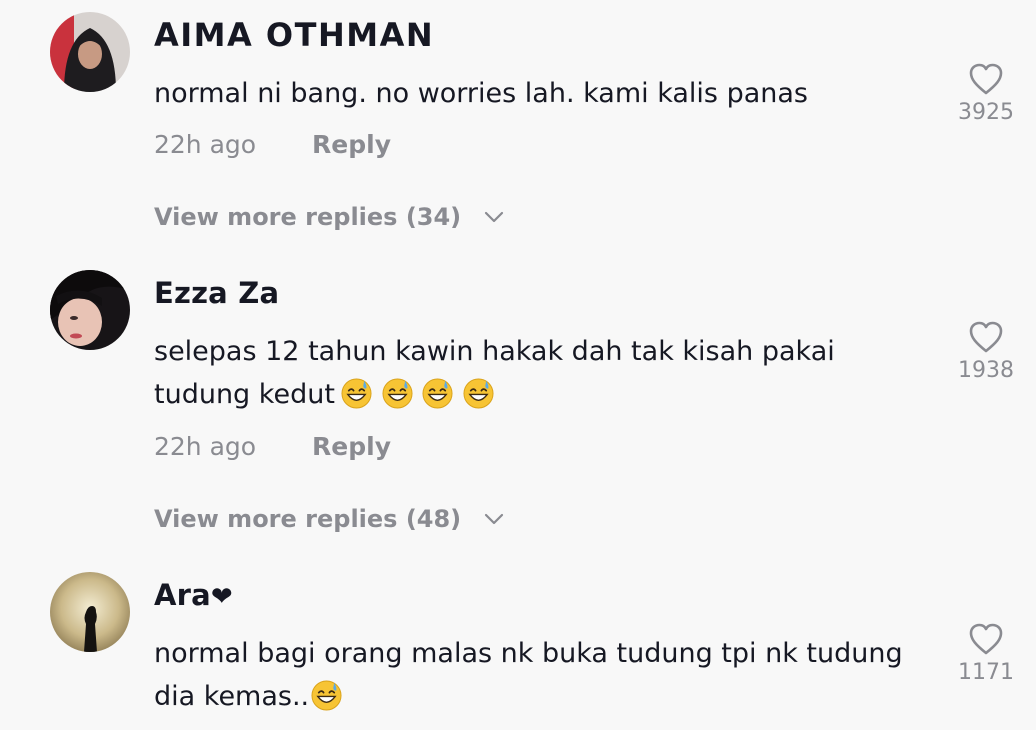 This screenshot has width=1036, height=730. What do you see at coordinates (986, 672) in the screenshot?
I see `like-count: 1171` at bounding box center [986, 672].